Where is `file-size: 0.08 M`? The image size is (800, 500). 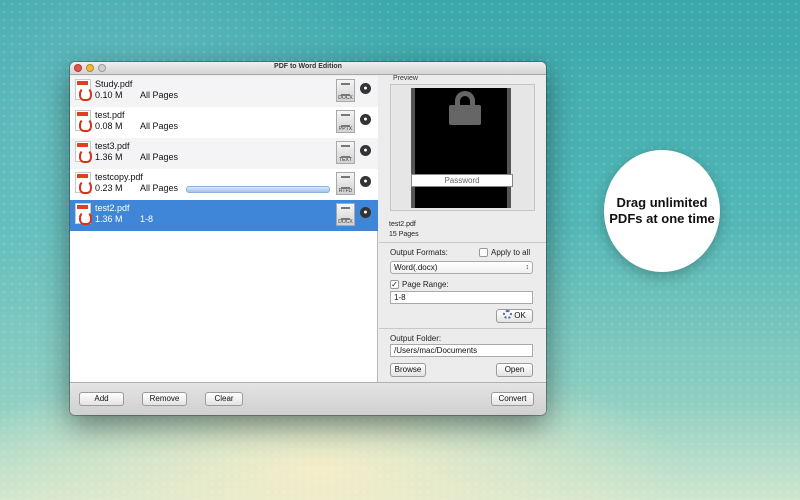
file-size: 0.08 M is located at coordinates (109, 126).